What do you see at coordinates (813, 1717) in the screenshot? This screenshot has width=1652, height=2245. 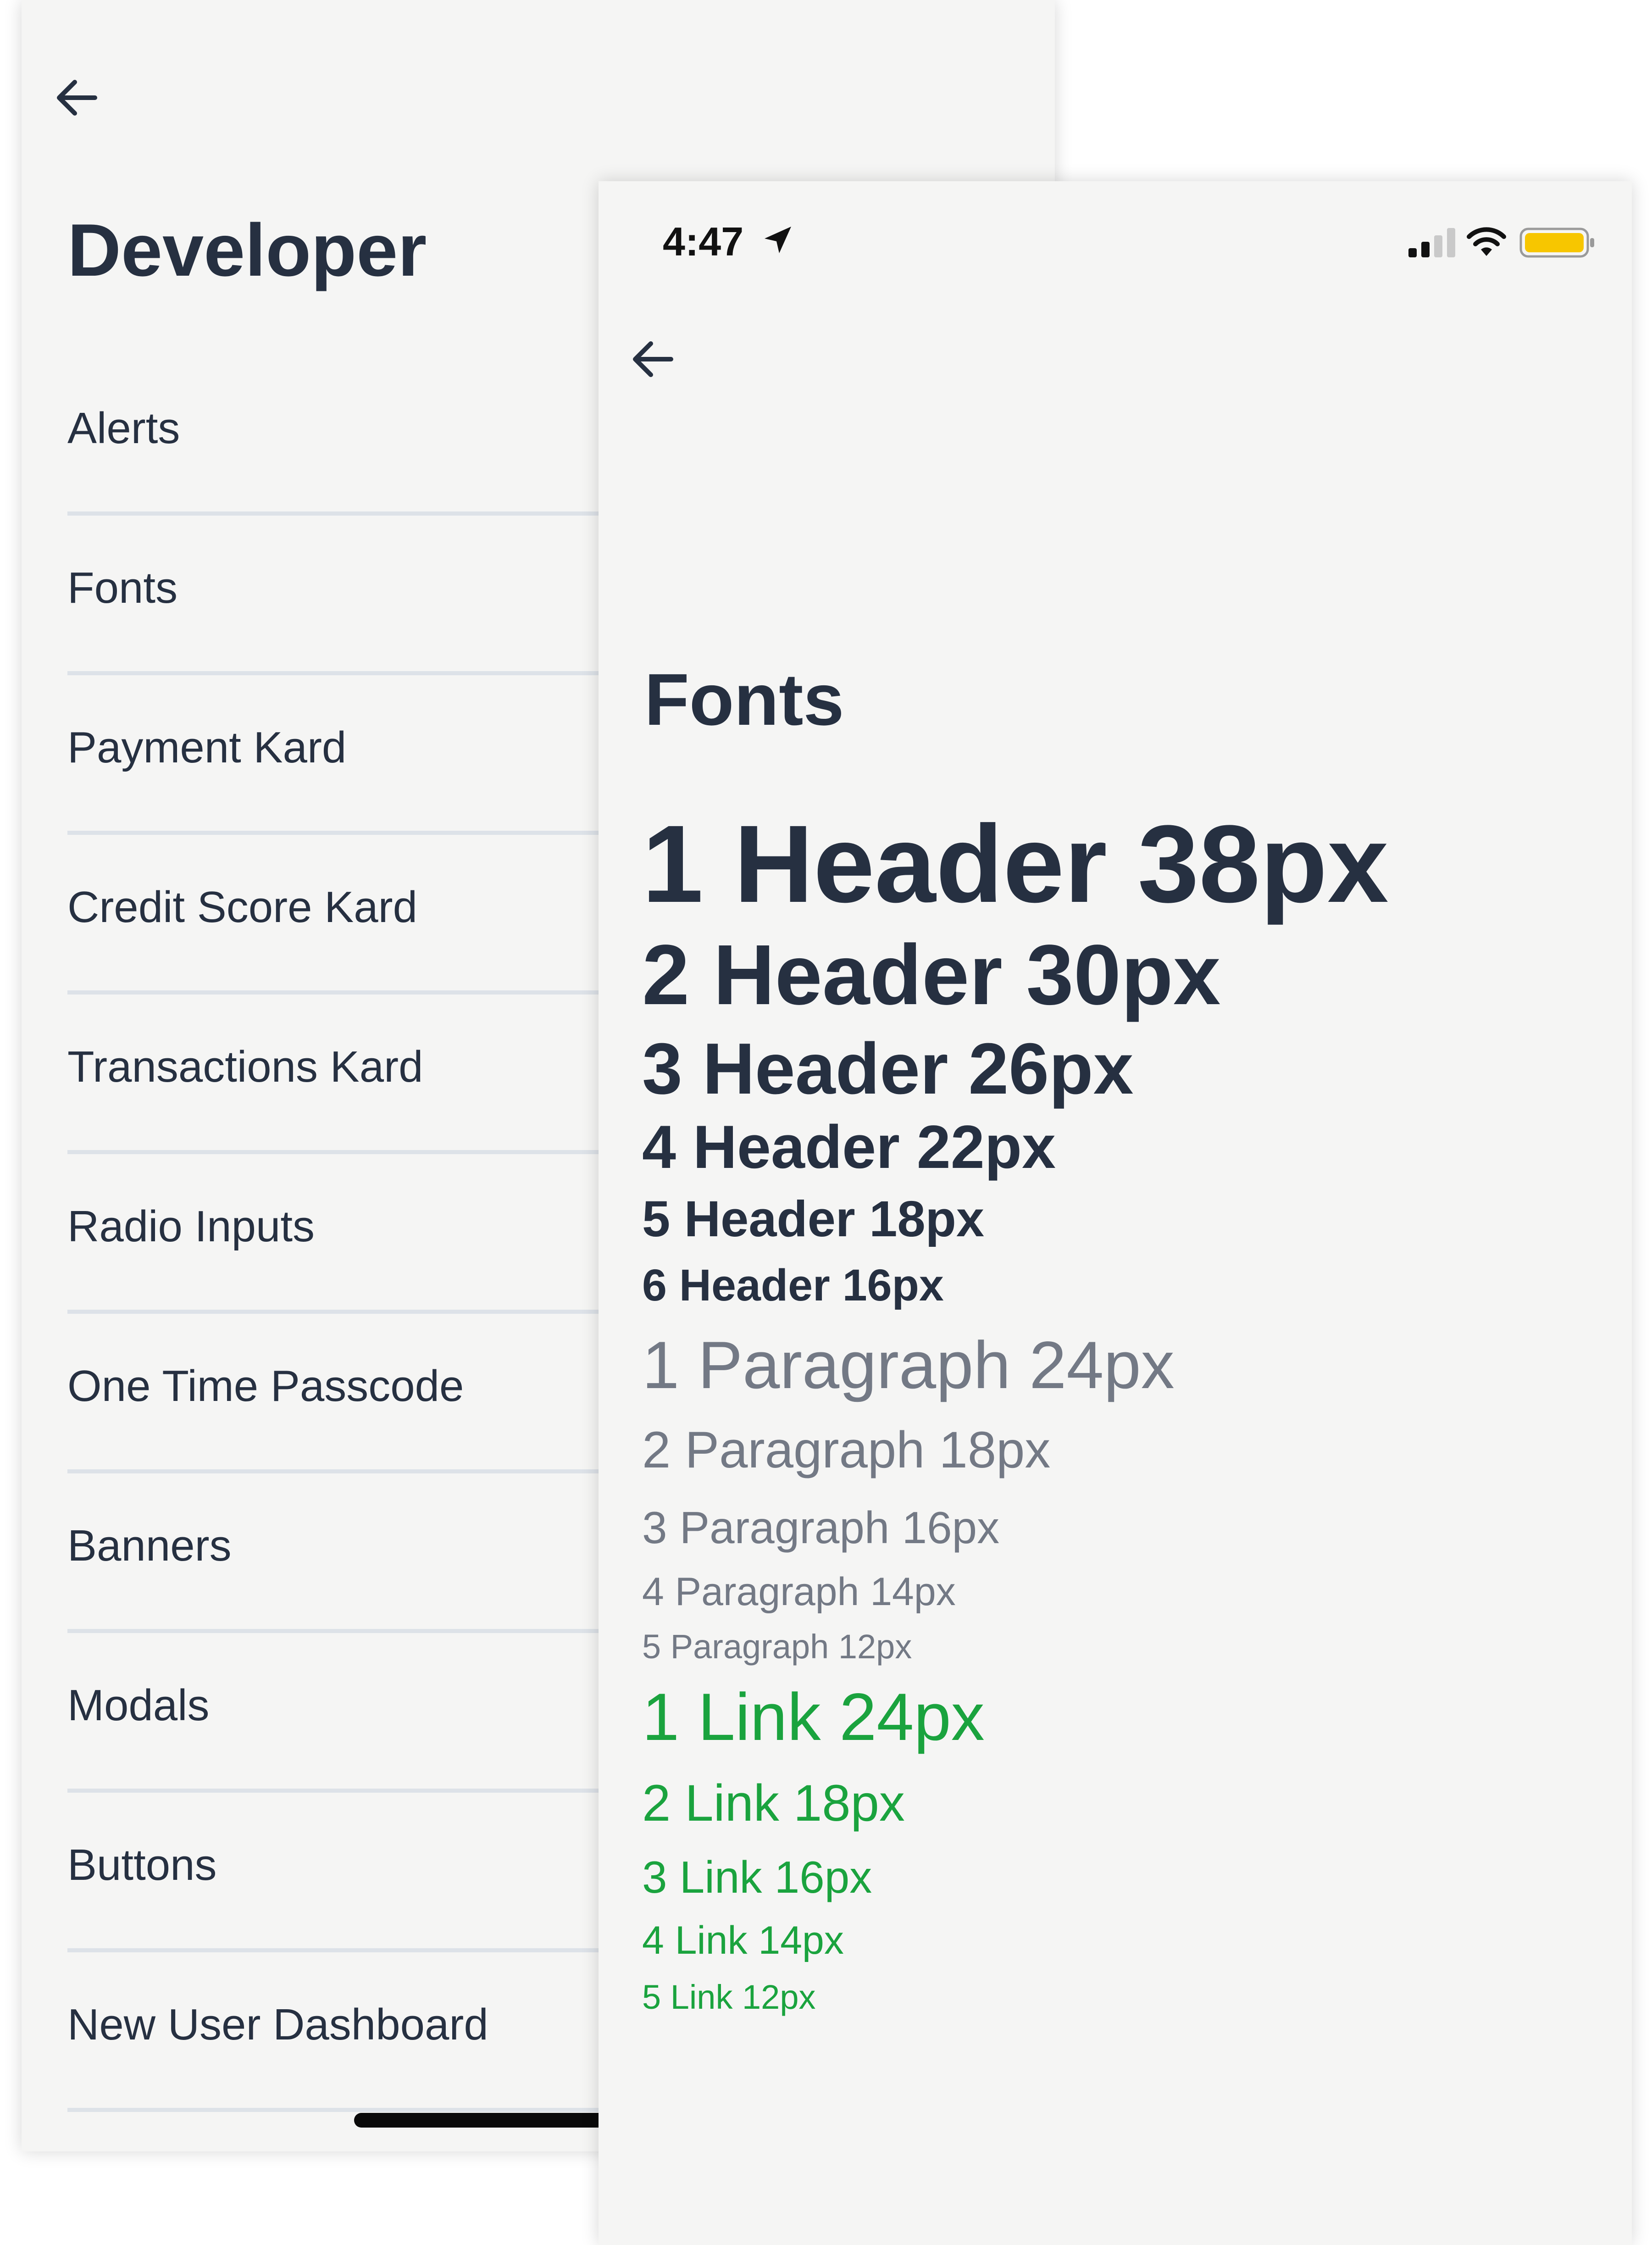 I see `link-sample-1: 1 Link 24px` at bounding box center [813, 1717].